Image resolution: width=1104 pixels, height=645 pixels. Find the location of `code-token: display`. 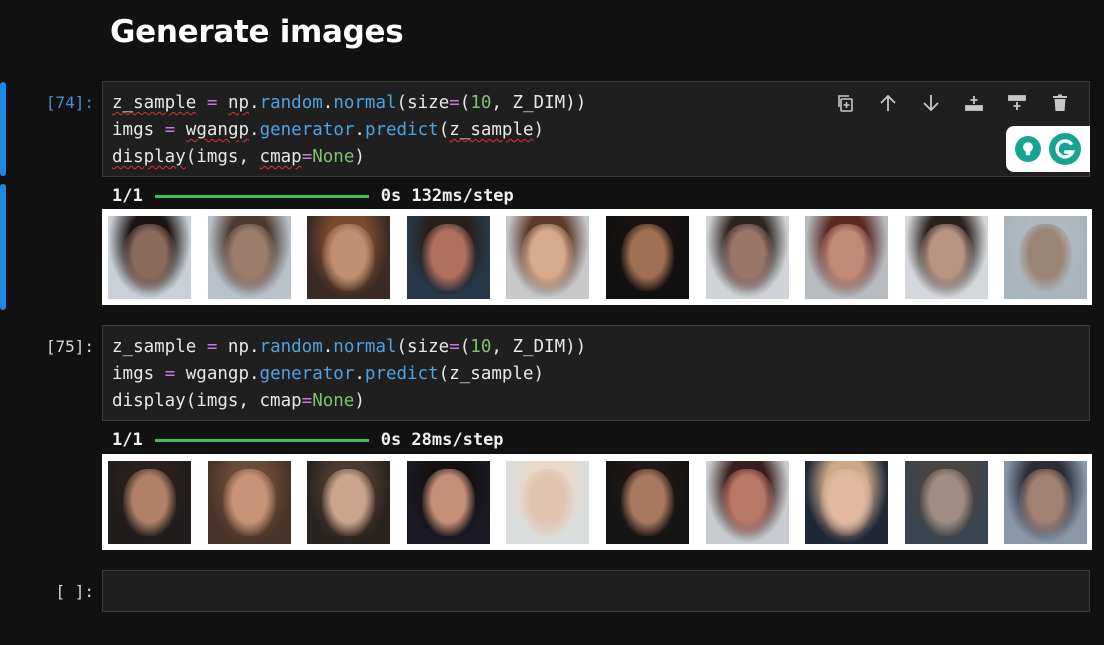

code-token: display is located at coordinates (149, 157).